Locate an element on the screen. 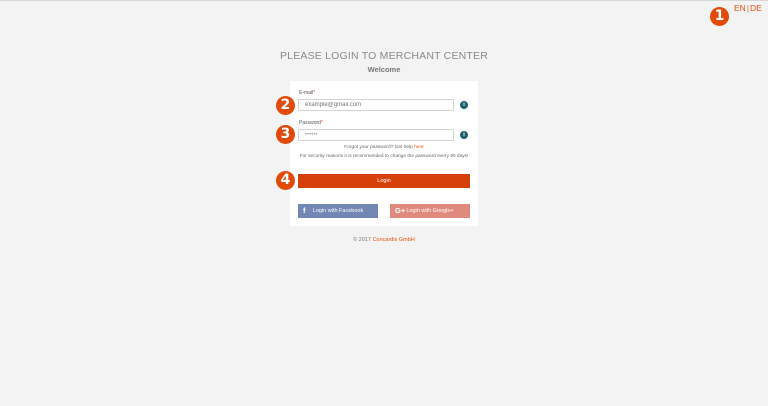 The height and width of the screenshot is (406, 768). step-marker-3: 3 is located at coordinates (285, 134).